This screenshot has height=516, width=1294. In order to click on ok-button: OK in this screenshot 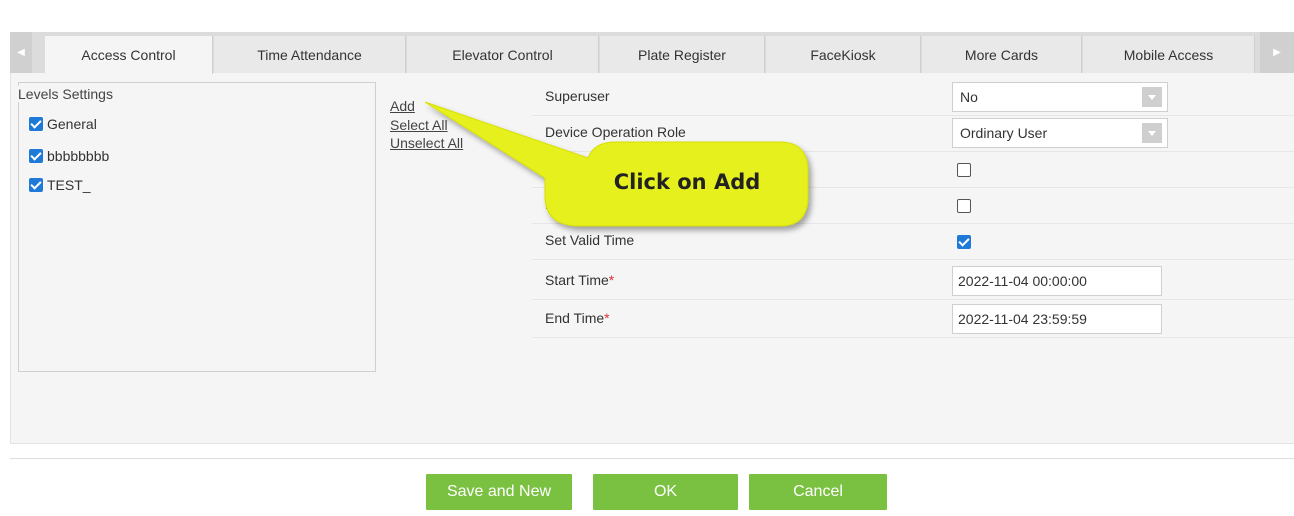, I will do `click(665, 492)`.